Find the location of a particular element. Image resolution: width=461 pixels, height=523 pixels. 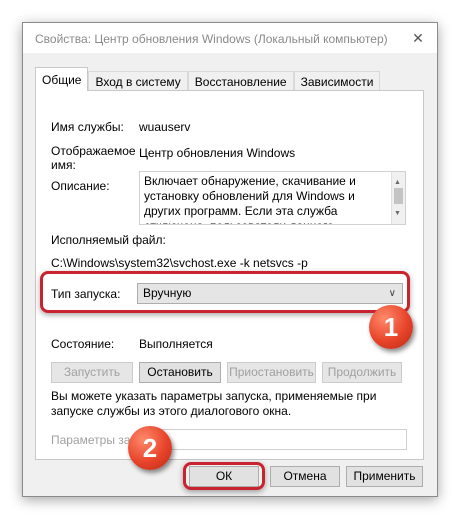

step-2-badge: 2 is located at coordinates (150, 448).